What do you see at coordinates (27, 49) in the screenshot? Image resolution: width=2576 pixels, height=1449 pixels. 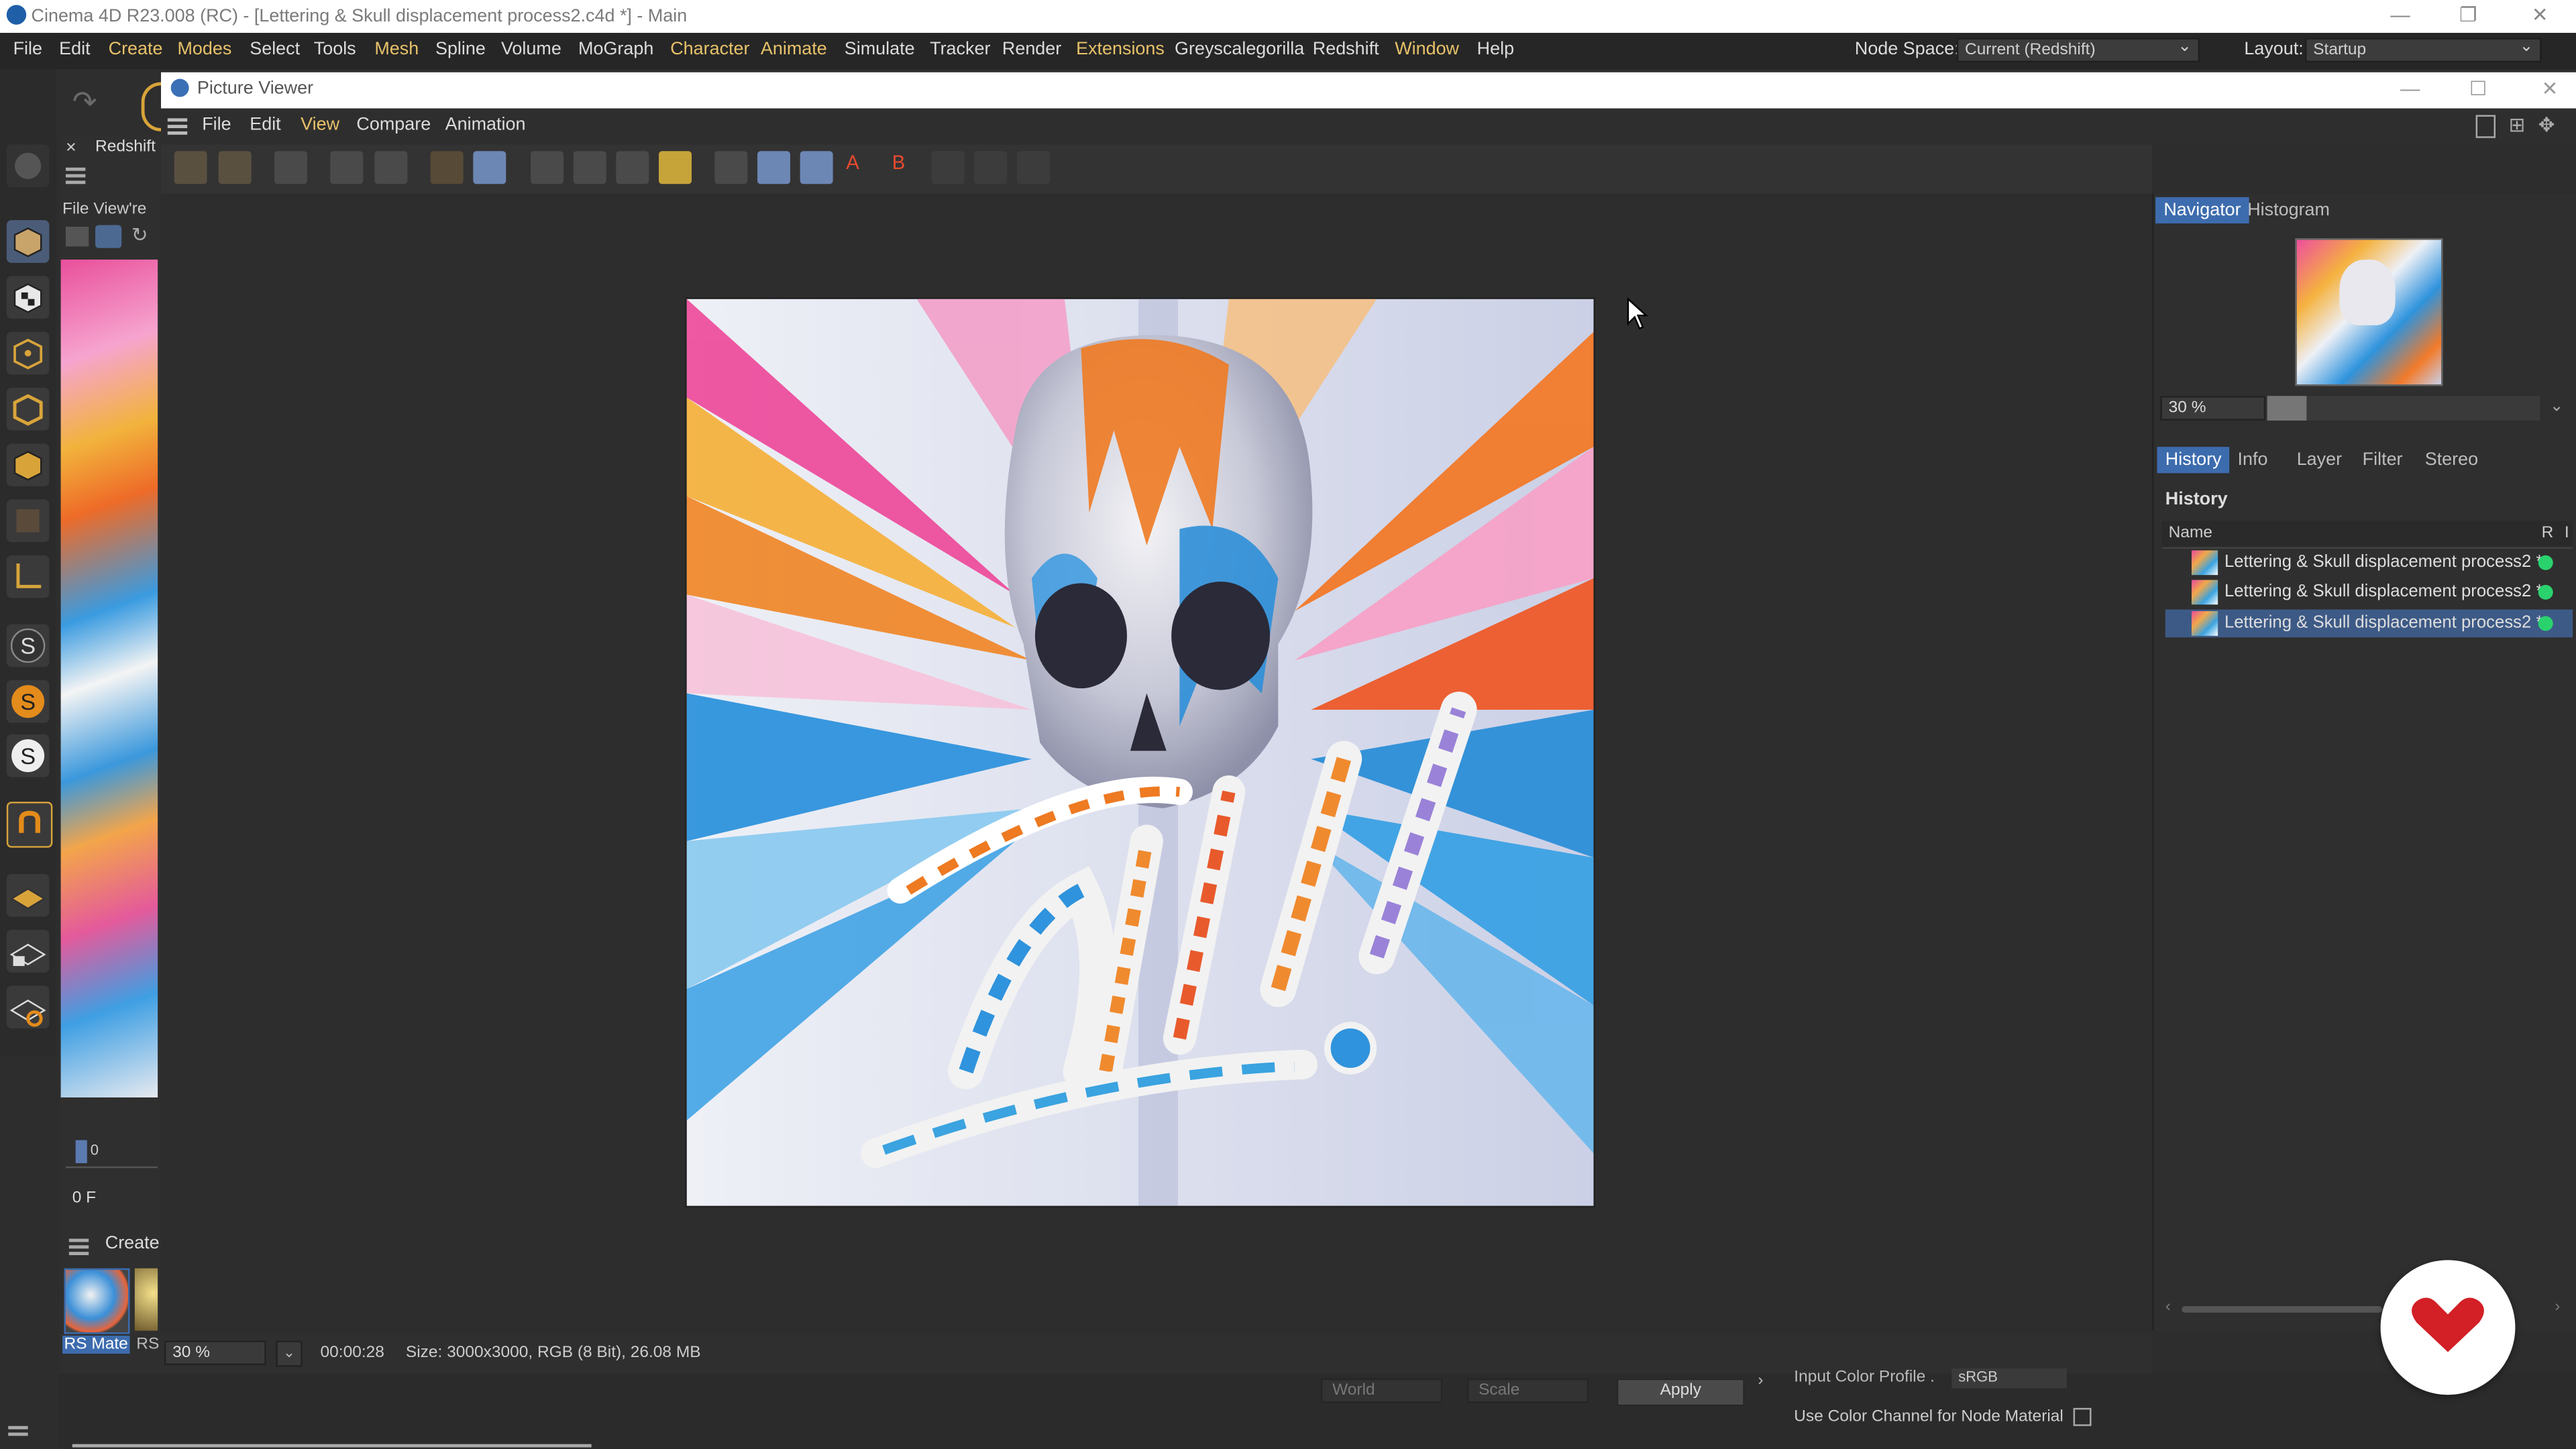 I see `menu-file: File` at bounding box center [27, 49].